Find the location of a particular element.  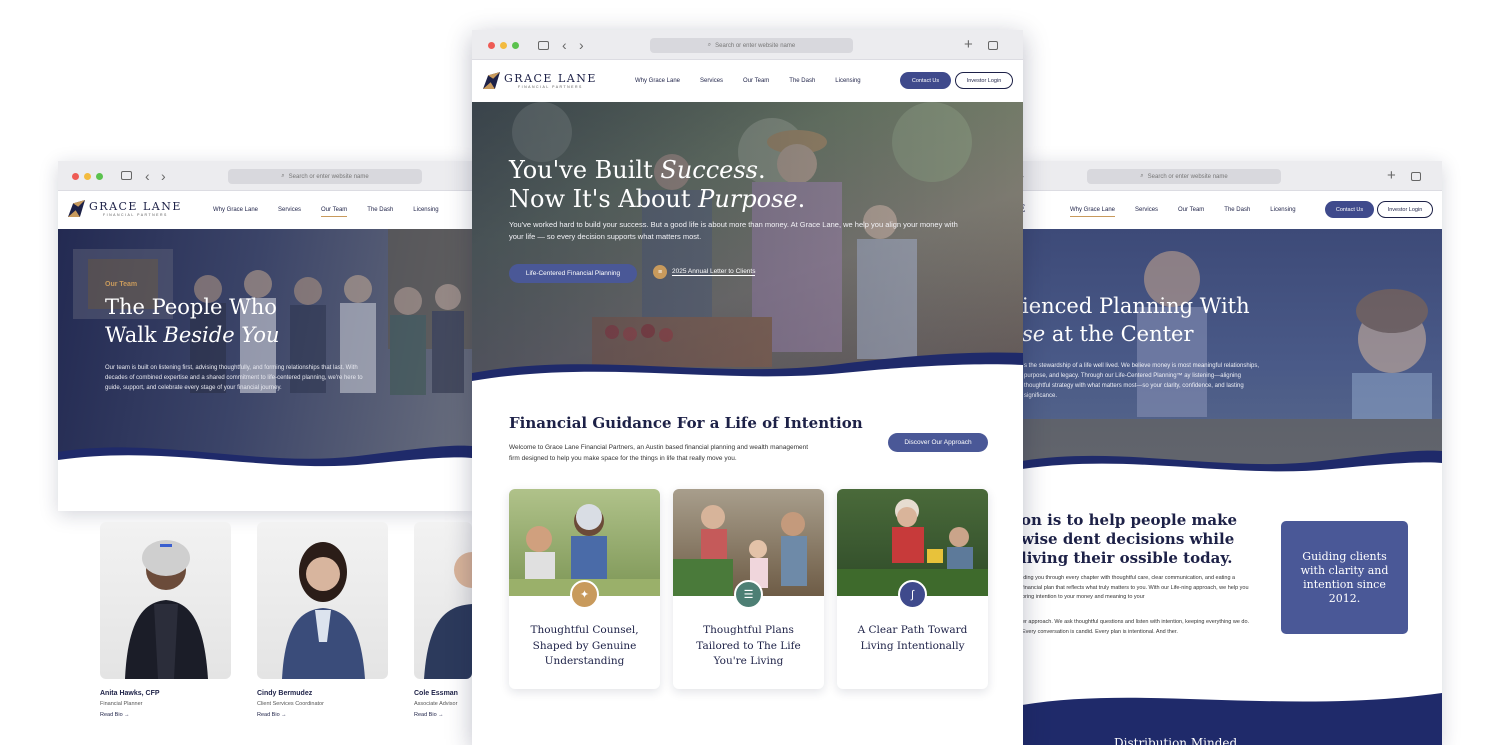

member-name: Cole Essman is located at coordinates (436, 693).